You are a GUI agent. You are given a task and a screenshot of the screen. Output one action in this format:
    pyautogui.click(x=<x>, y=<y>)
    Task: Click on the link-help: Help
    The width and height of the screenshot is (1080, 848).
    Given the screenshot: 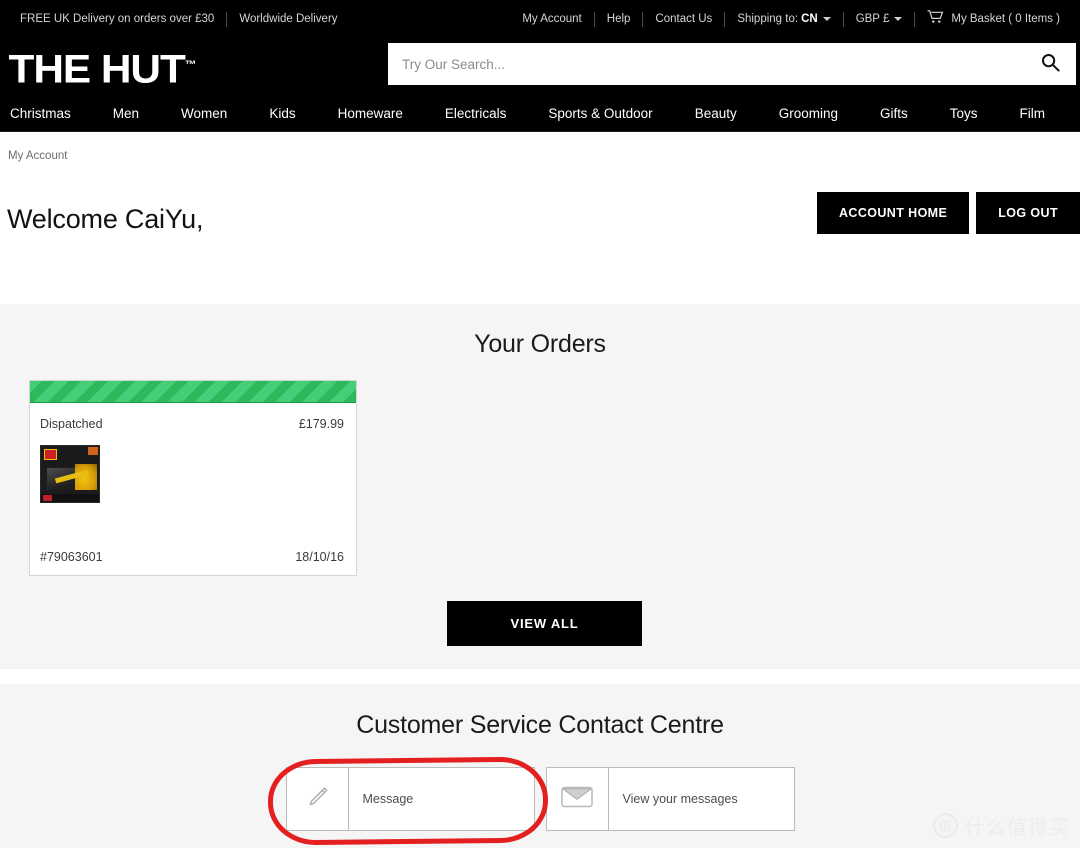 What is the action you would take?
    pyautogui.click(x=619, y=19)
    